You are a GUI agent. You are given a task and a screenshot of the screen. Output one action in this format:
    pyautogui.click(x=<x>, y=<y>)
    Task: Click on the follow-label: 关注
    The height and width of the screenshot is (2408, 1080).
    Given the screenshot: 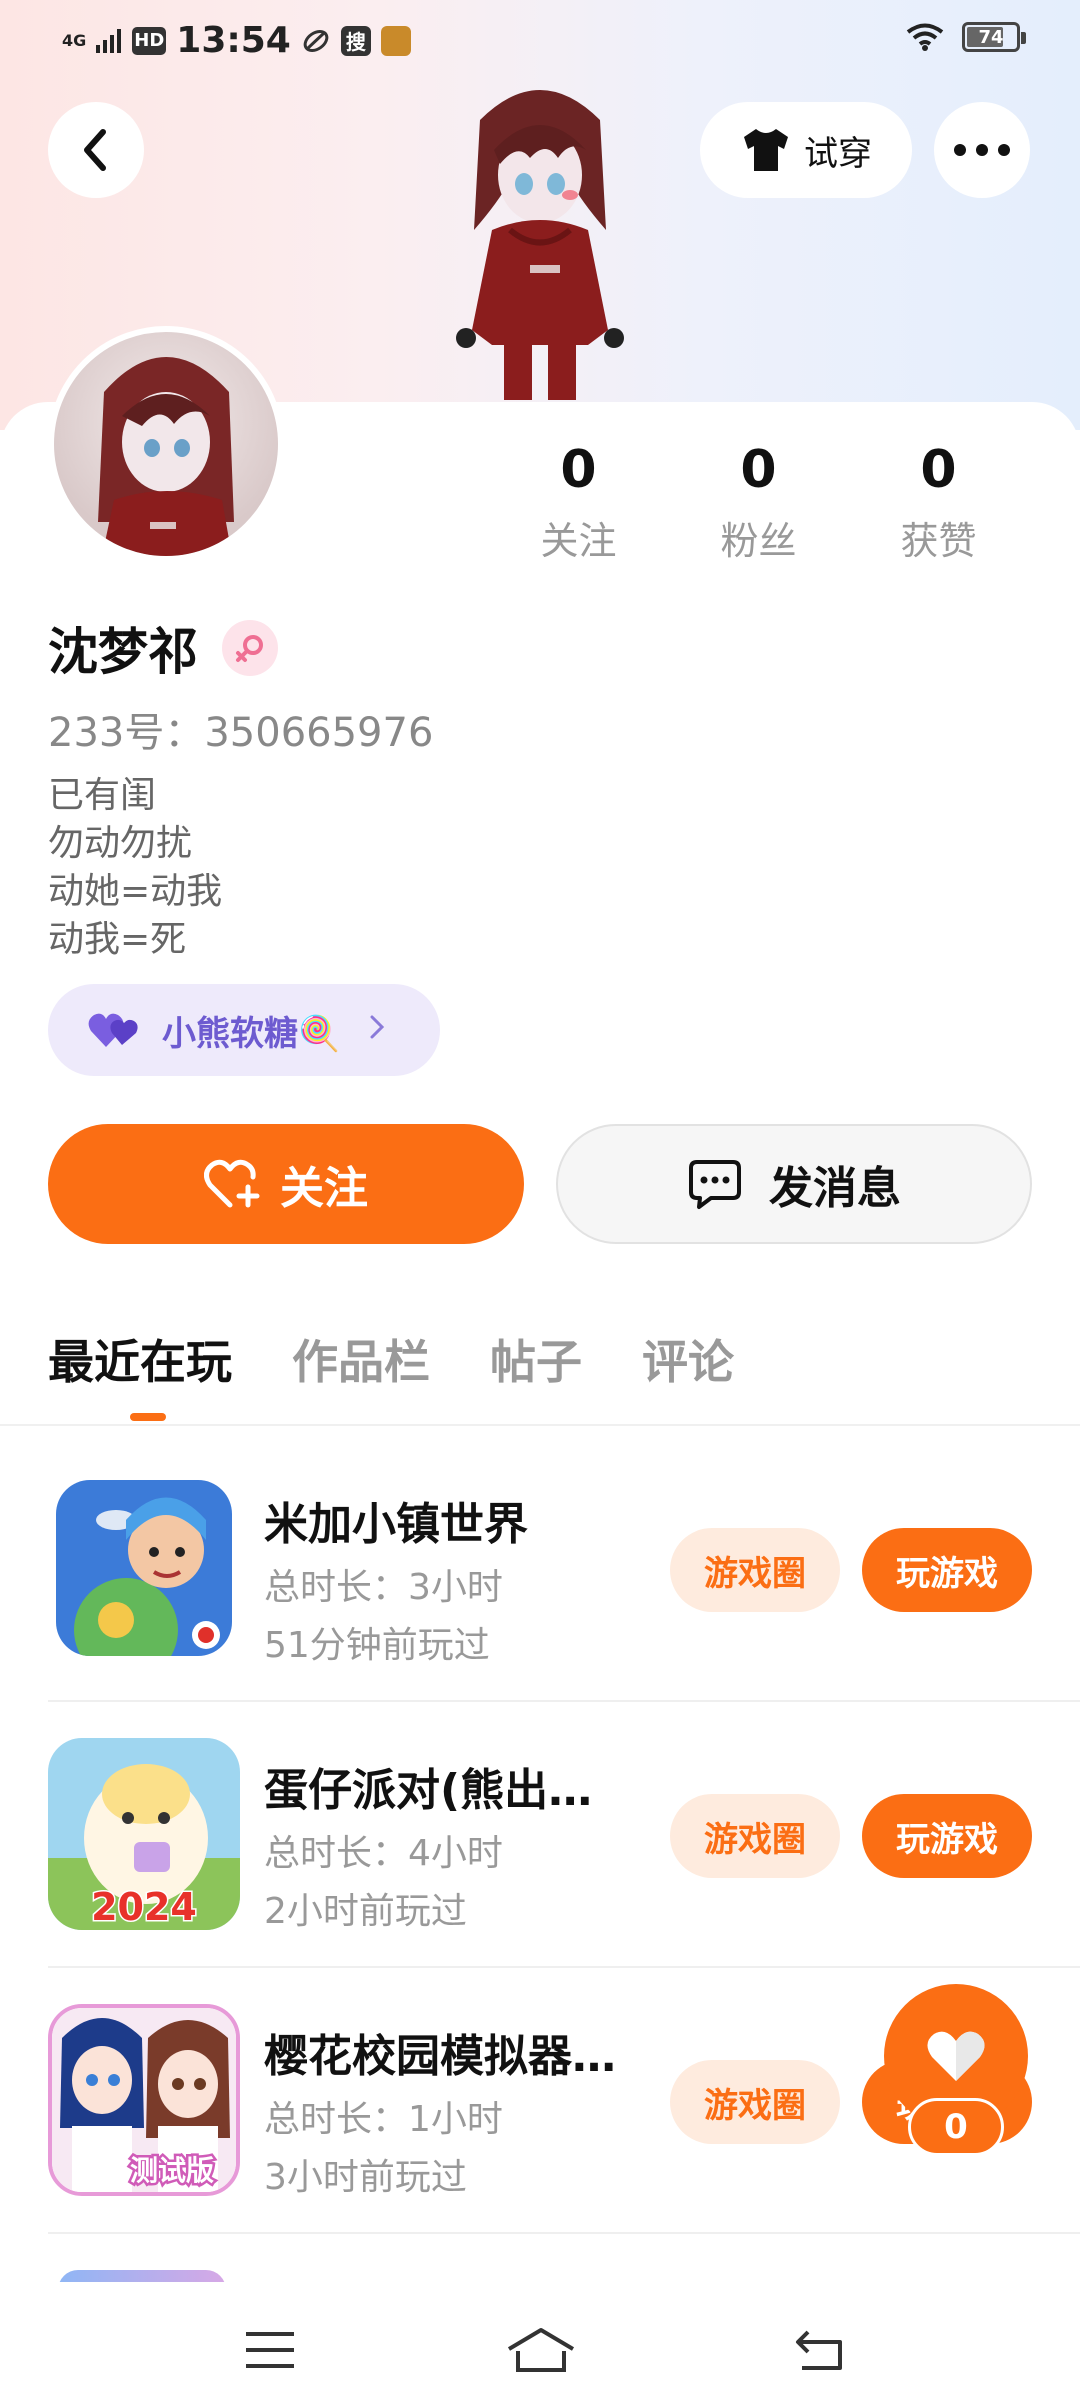 What is the action you would take?
    pyautogui.click(x=324, y=1188)
    